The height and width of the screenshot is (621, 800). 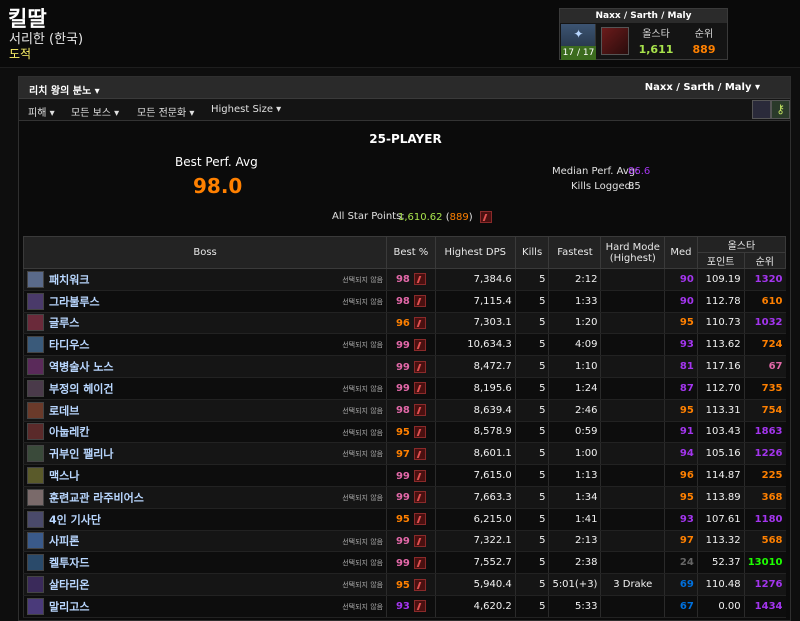 What do you see at coordinates (404, 410) in the screenshot?
I see `table-row: 로데브 선택되지 않음 98 8,639.4 5 2:46 95 113.31 754` at bounding box center [404, 410].